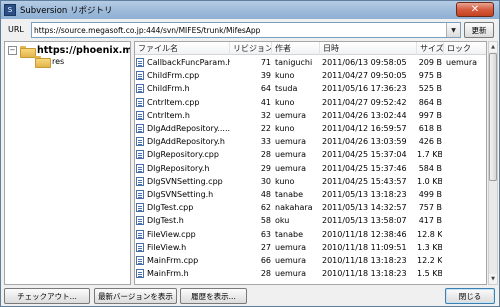 Image resolution: width=500 pixels, height=307 pixels. I want to click on cell-revision: 64, so click(265, 89).